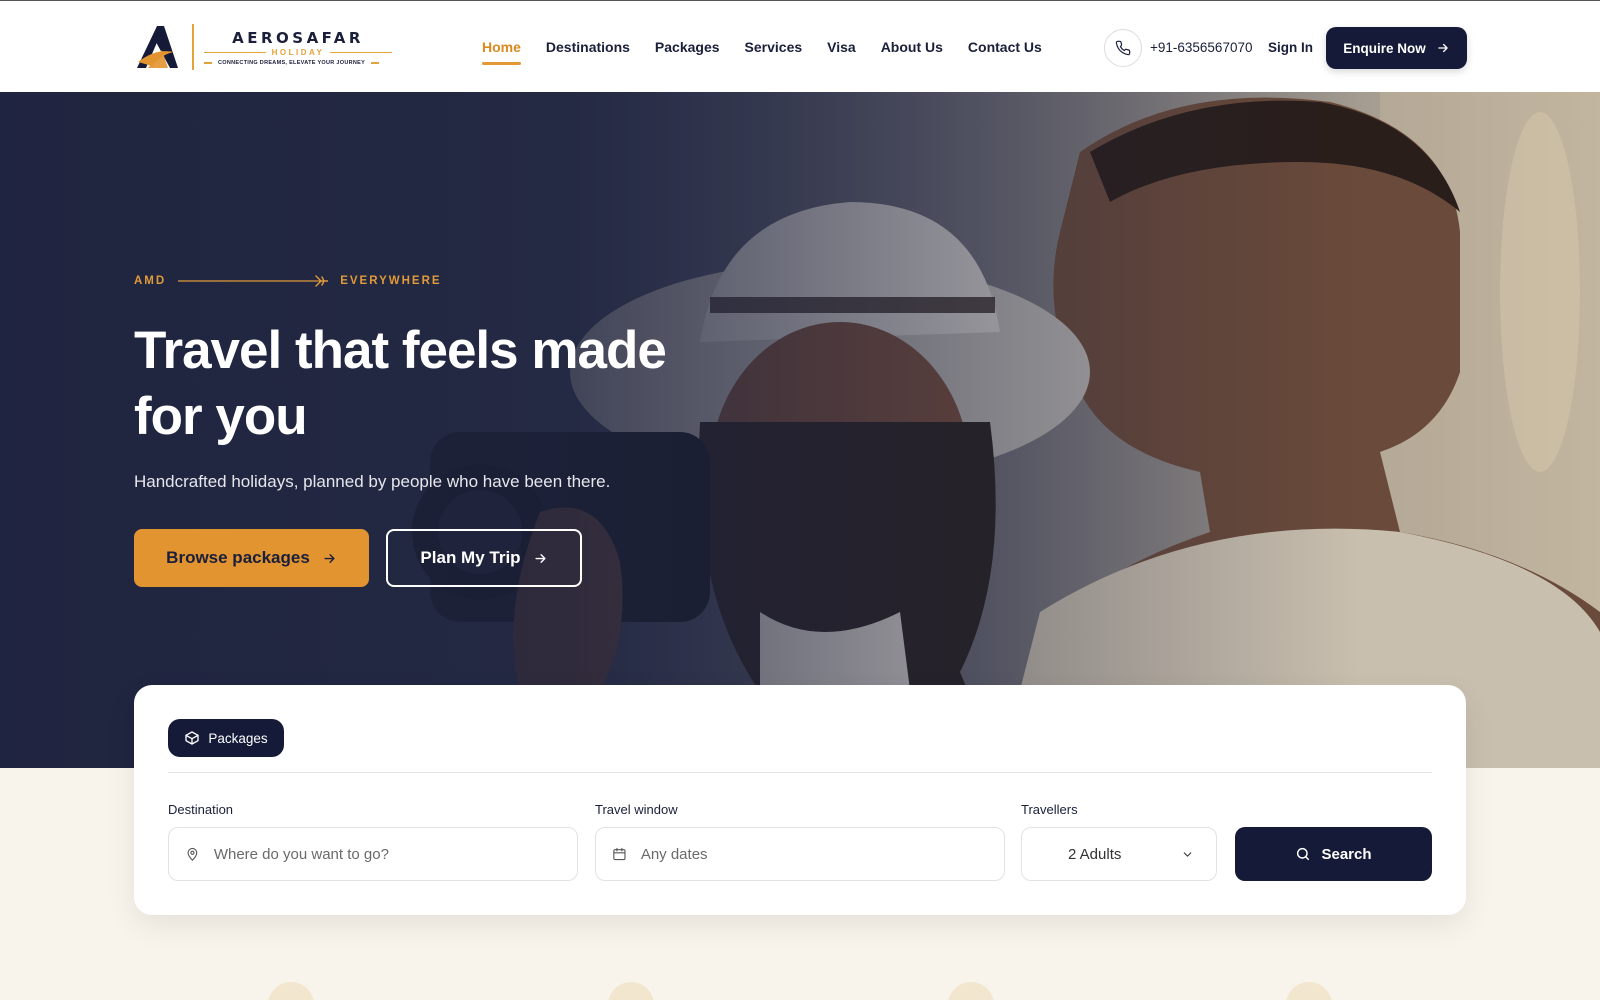  Describe the element at coordinates (192, 738) in the screenshot. I see `package-box-icon` at that location.